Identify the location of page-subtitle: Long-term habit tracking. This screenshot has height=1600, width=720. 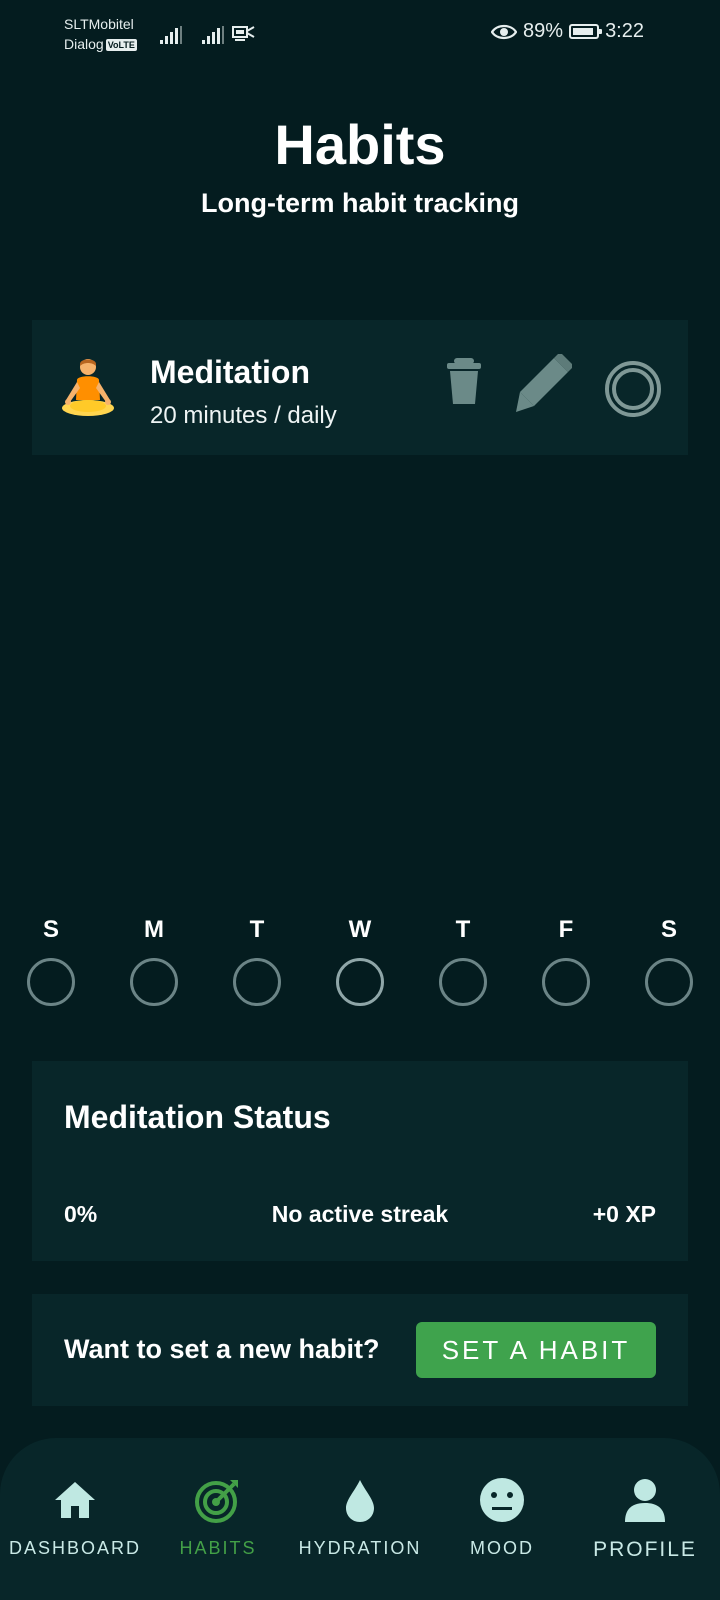
(359, 203).